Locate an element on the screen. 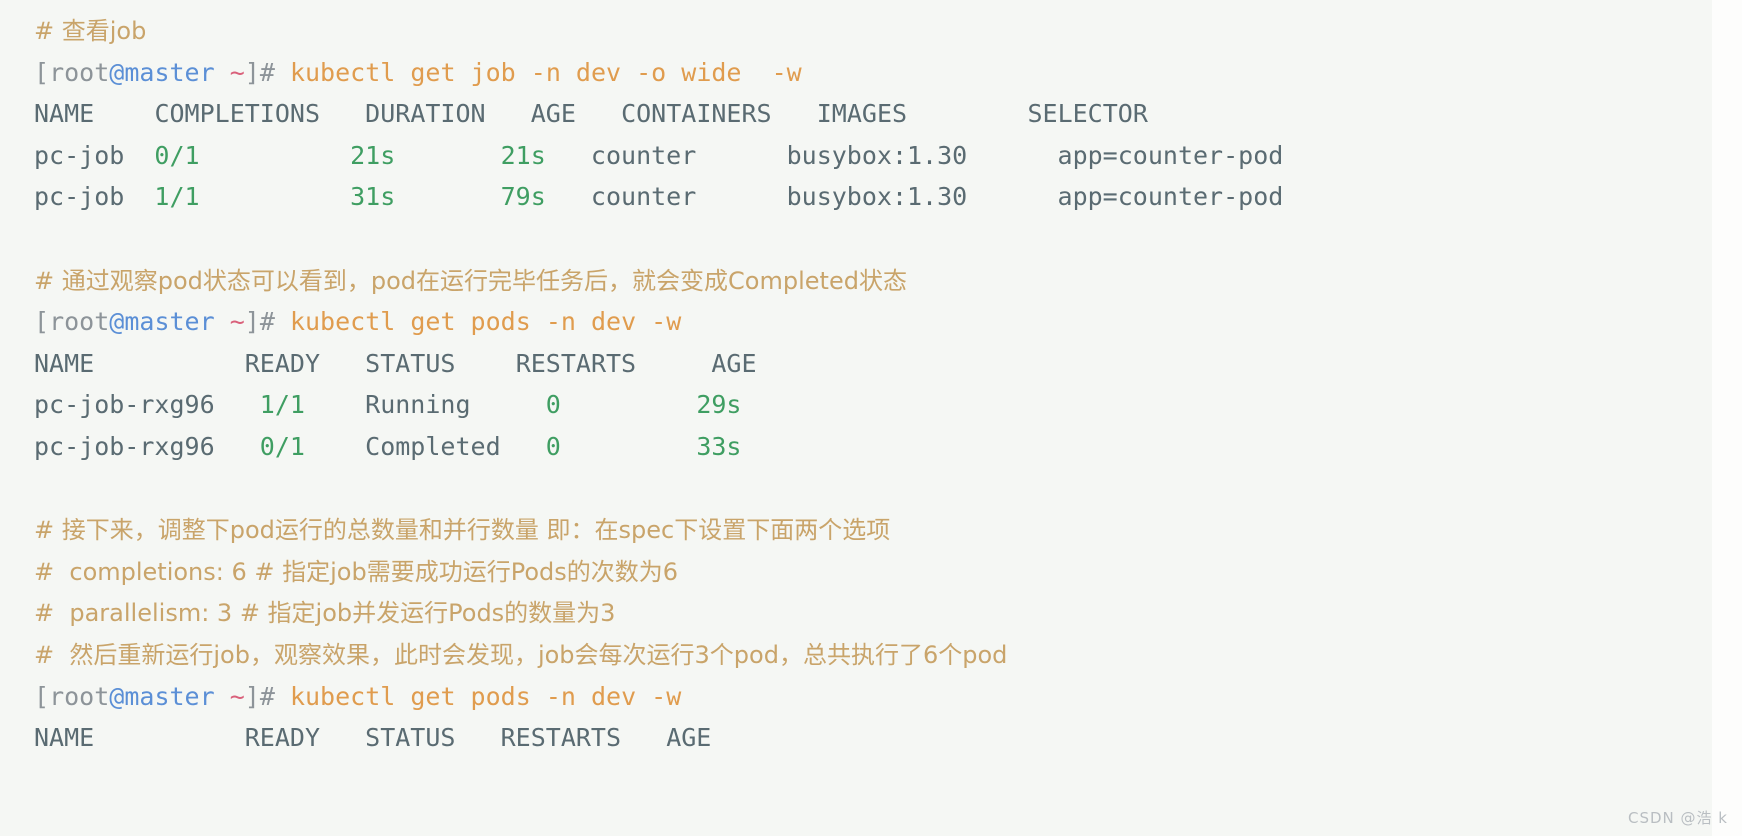 The image size is (1742, 836). comment-line-adjust-counts: # 接下来，调整下pod运行的总数量和并行数量 即：在spec下设置下面两个选项 is located at coordinates (873, 530).